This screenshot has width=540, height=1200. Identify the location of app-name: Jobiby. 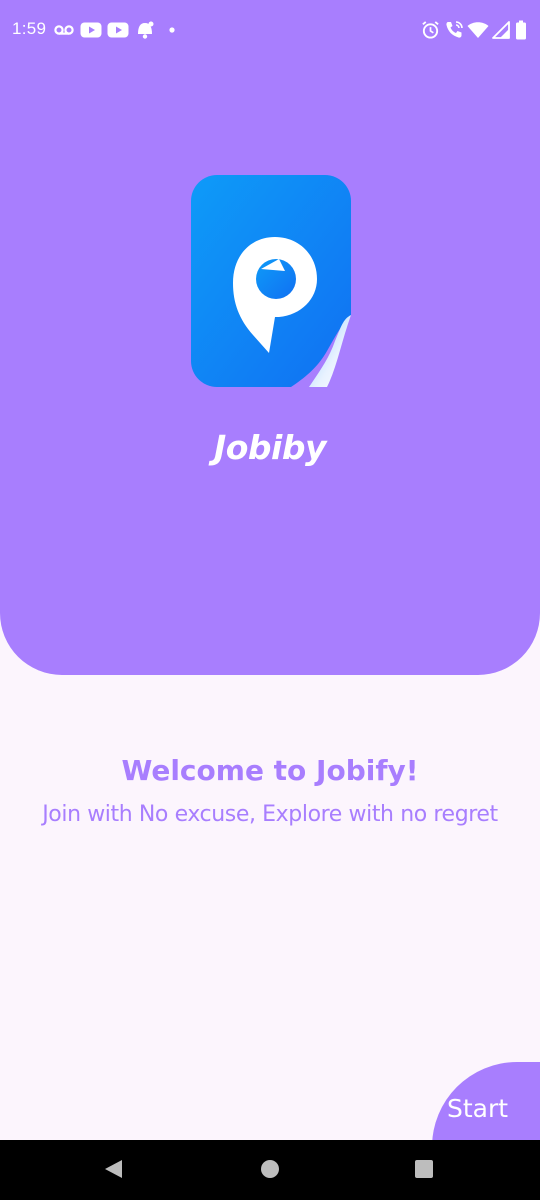
(270, 447).